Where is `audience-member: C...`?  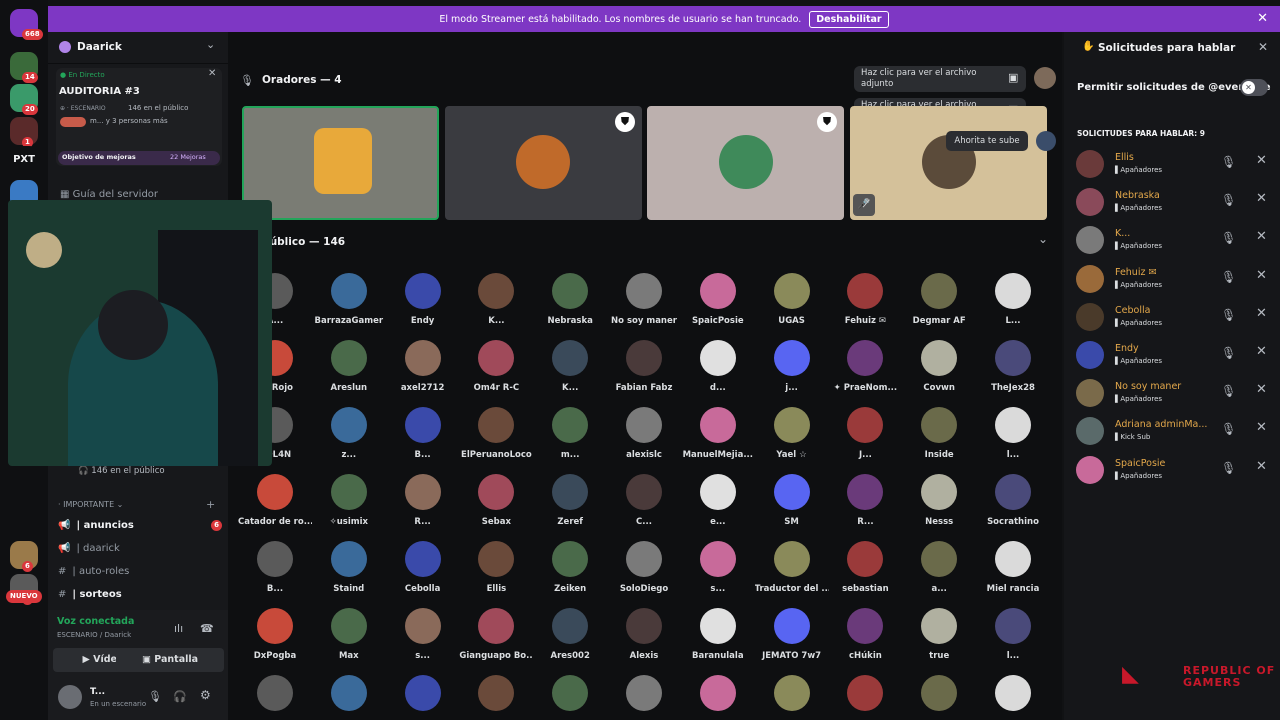
audience-member: C... is located at coordinates (644, 500).